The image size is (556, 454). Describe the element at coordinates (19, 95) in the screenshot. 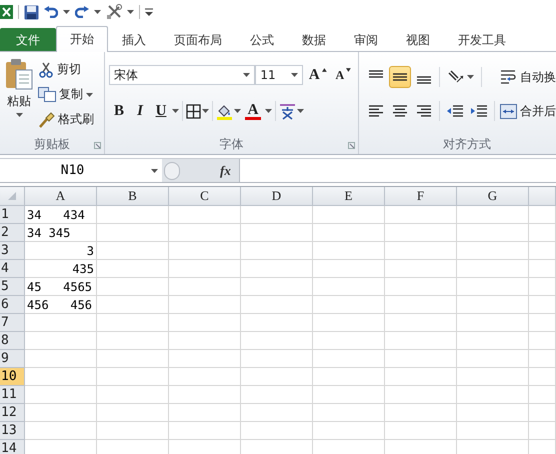

I see `paste-button: 粘贴` at that location.